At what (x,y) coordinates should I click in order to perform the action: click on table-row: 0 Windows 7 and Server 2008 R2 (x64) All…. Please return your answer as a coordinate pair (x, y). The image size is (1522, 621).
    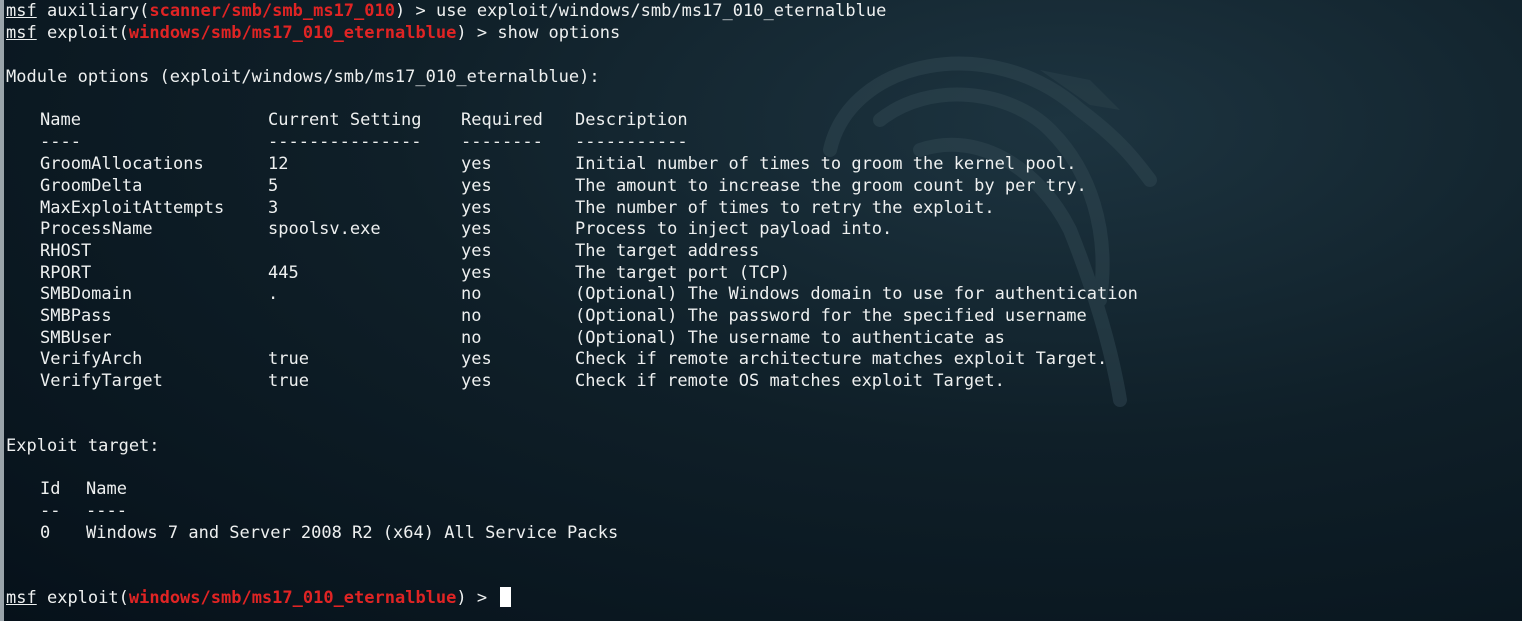
    Looking at the image, I should click on (406, 533).